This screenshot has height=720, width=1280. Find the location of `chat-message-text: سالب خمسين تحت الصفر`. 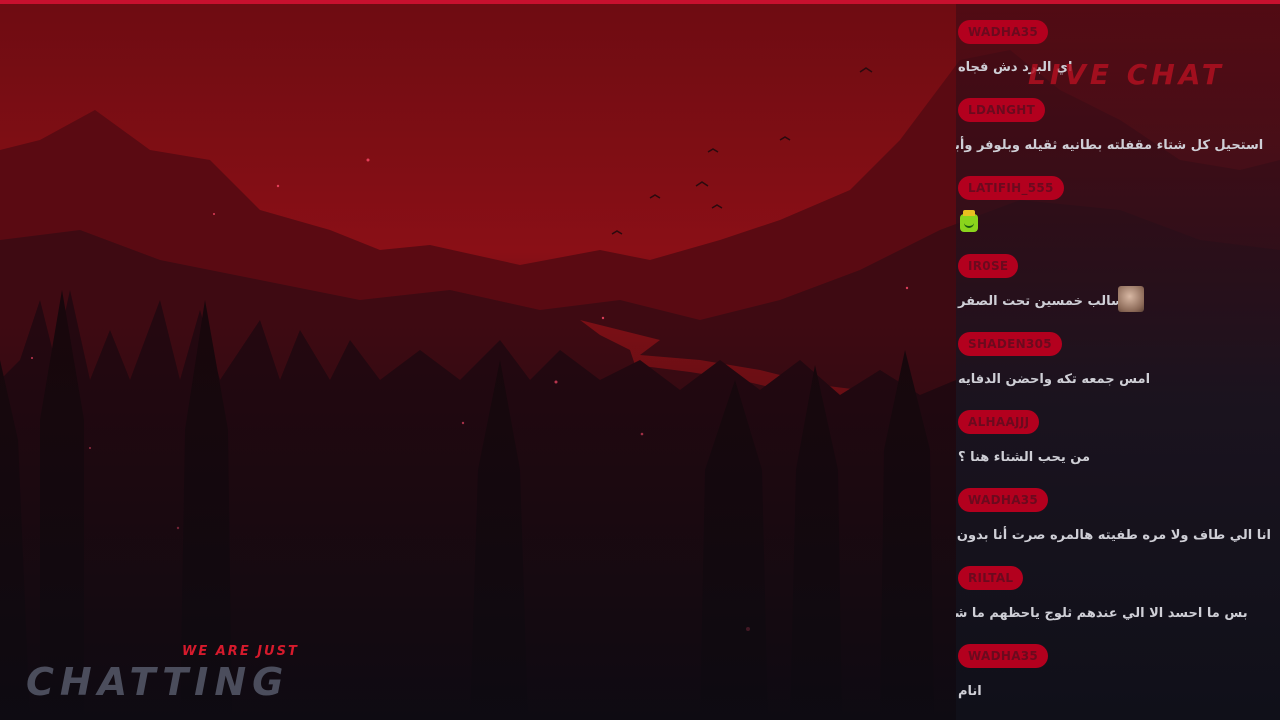

chat-message-text: سالب خمسين تحت الصفر is located at coordinates (1041, 301).